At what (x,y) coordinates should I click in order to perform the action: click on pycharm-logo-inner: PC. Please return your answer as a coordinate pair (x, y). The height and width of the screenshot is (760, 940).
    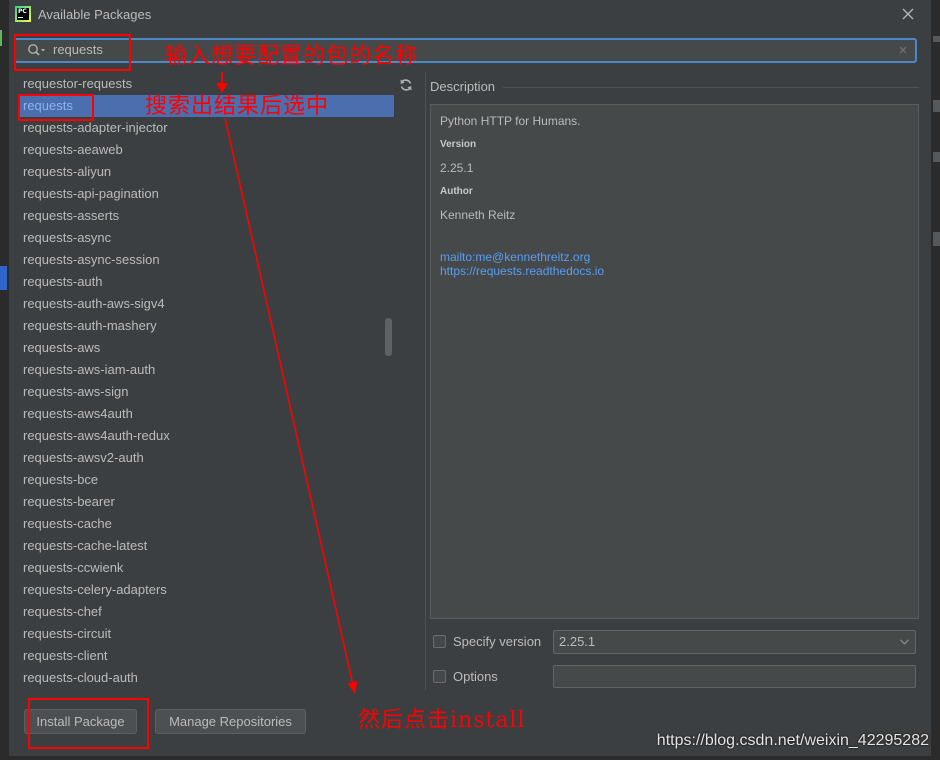
    Looking at the image, I should click on (23, 14).